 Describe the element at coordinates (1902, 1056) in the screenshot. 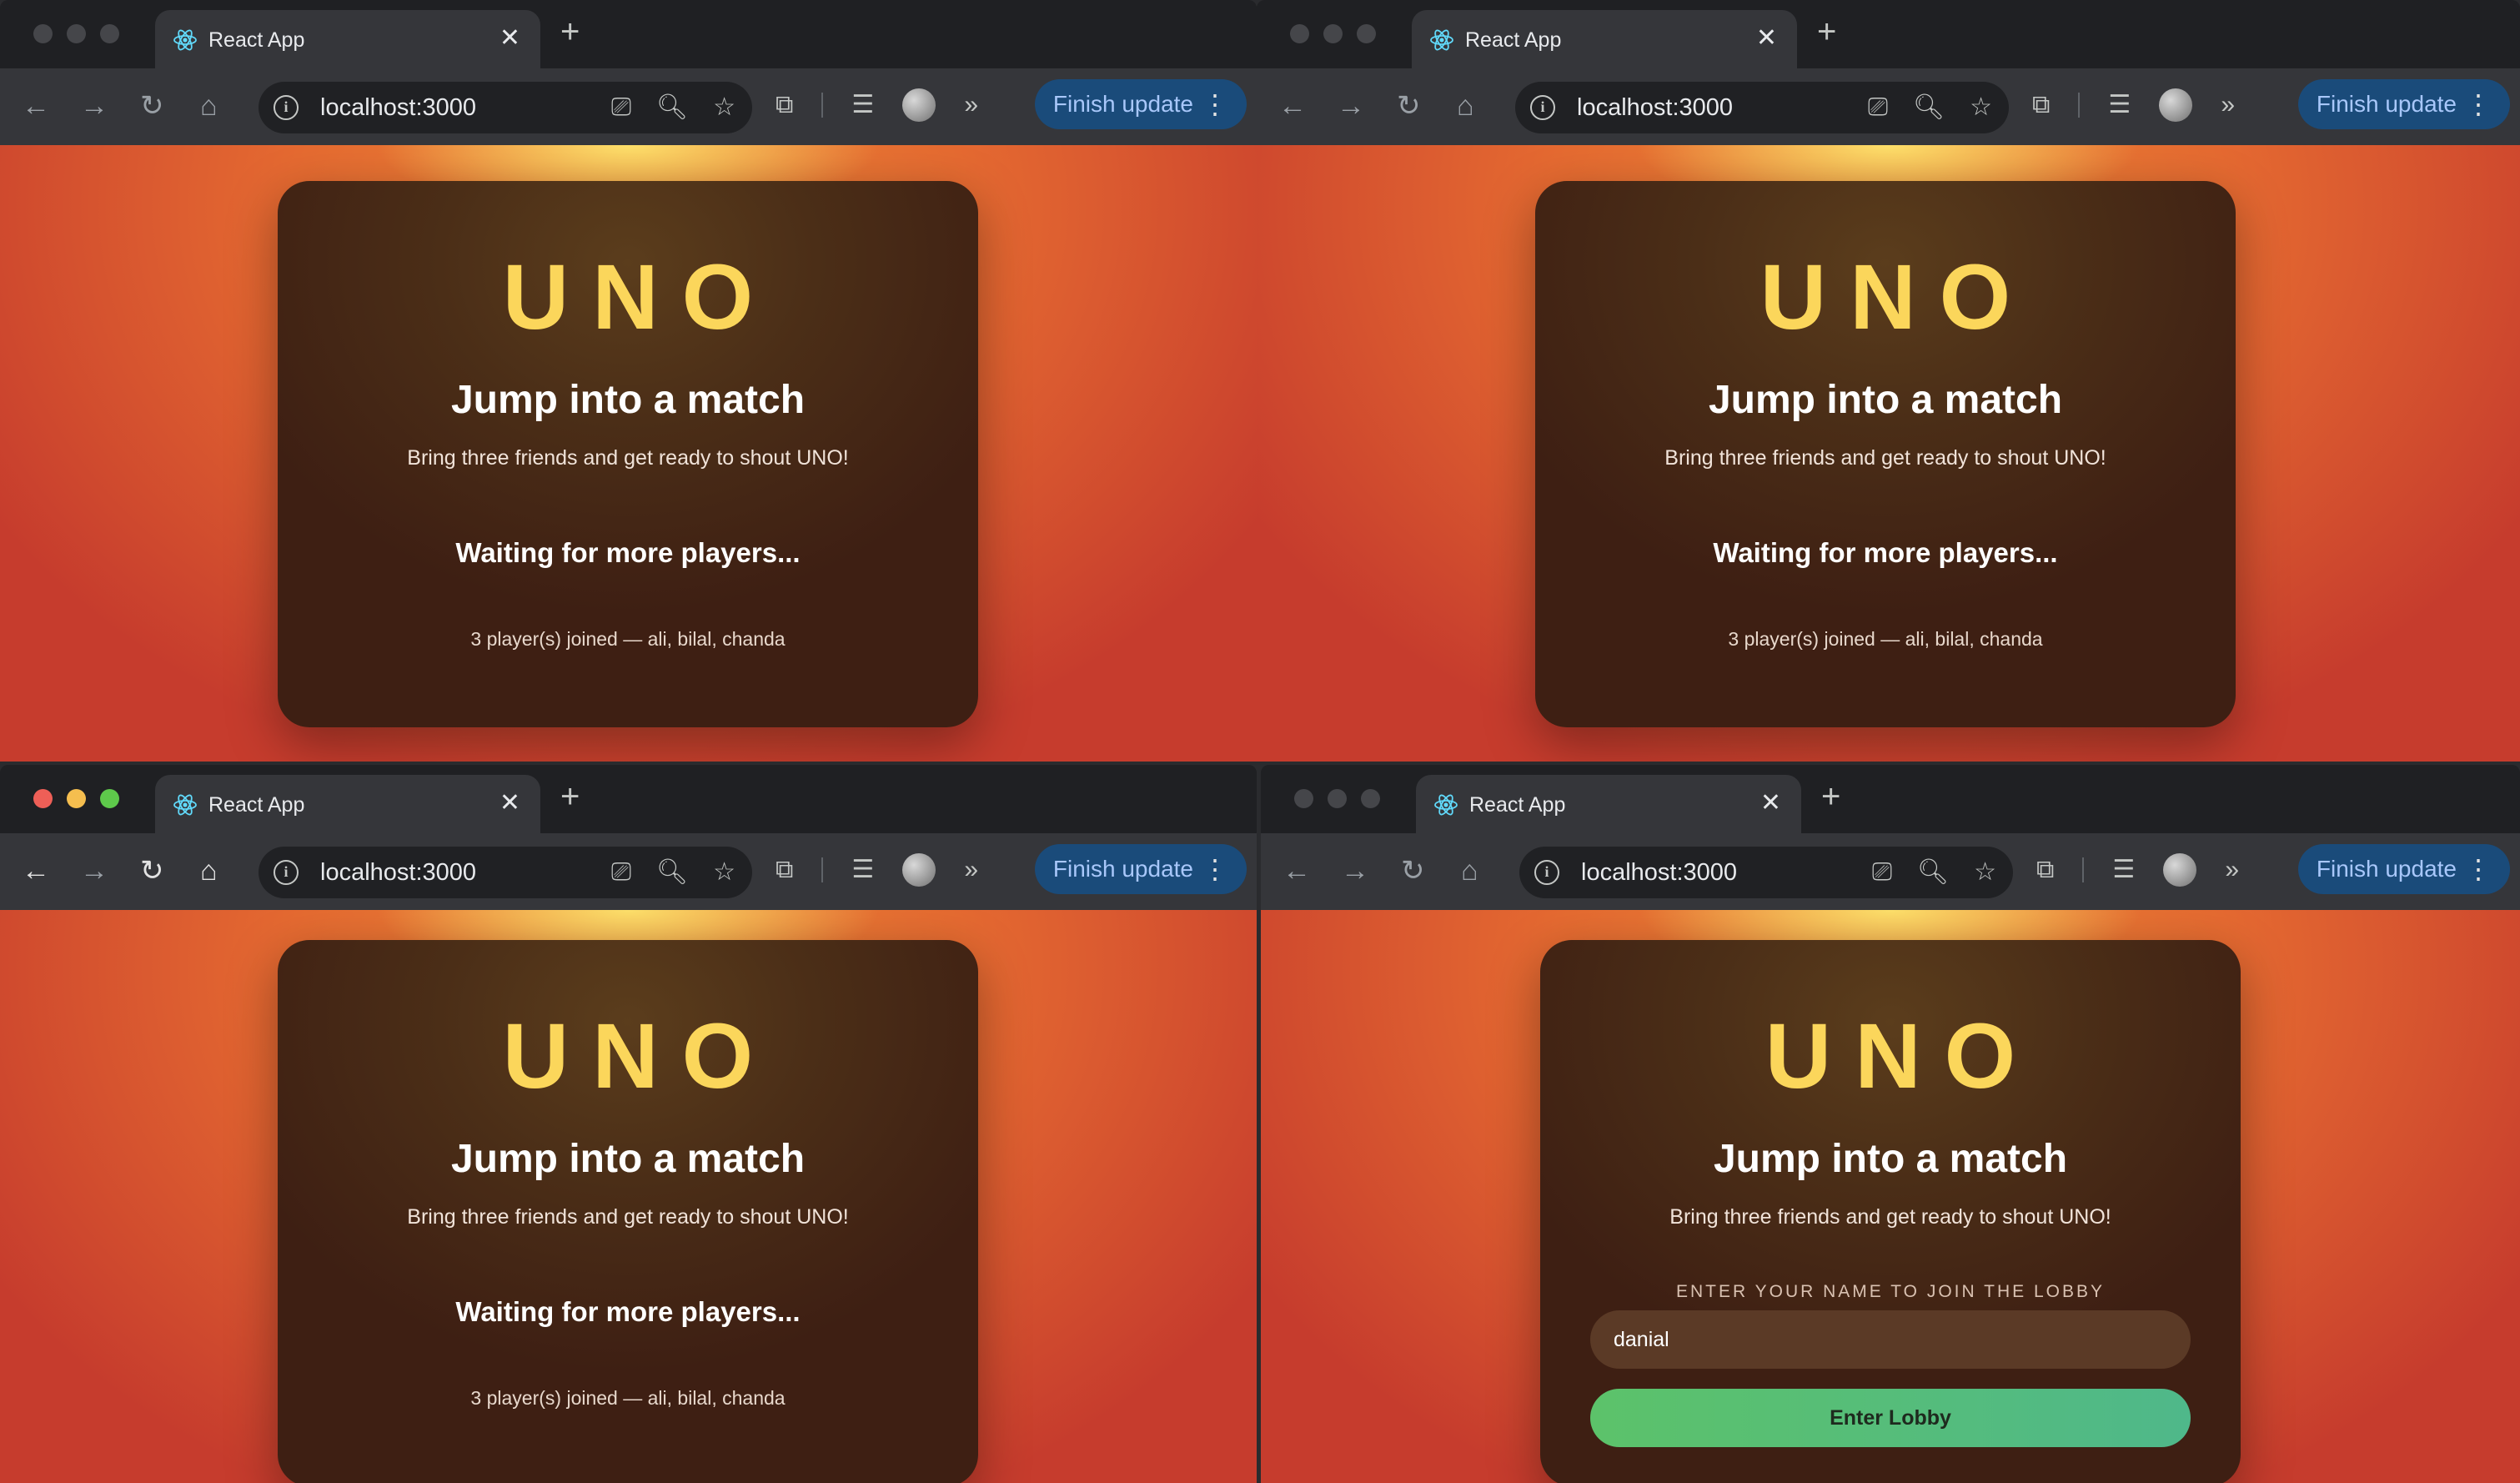

I see `uno-logo: UNO` at that location.